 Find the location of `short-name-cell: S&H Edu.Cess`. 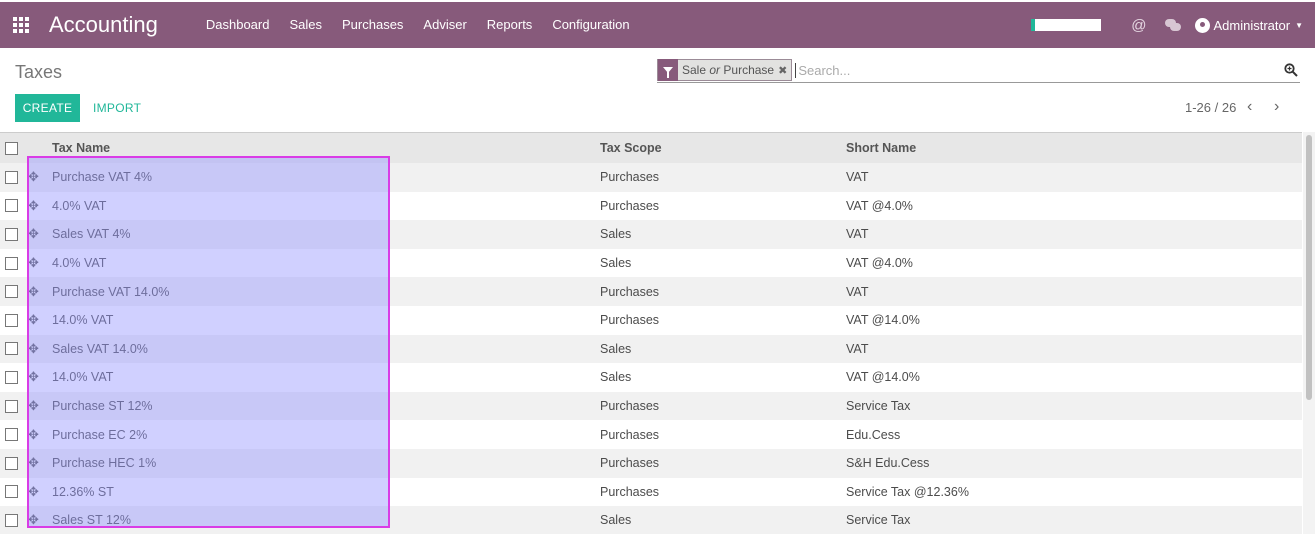

short-name-cell: S&H Edu.Cess is located at coordinates (888, 463).